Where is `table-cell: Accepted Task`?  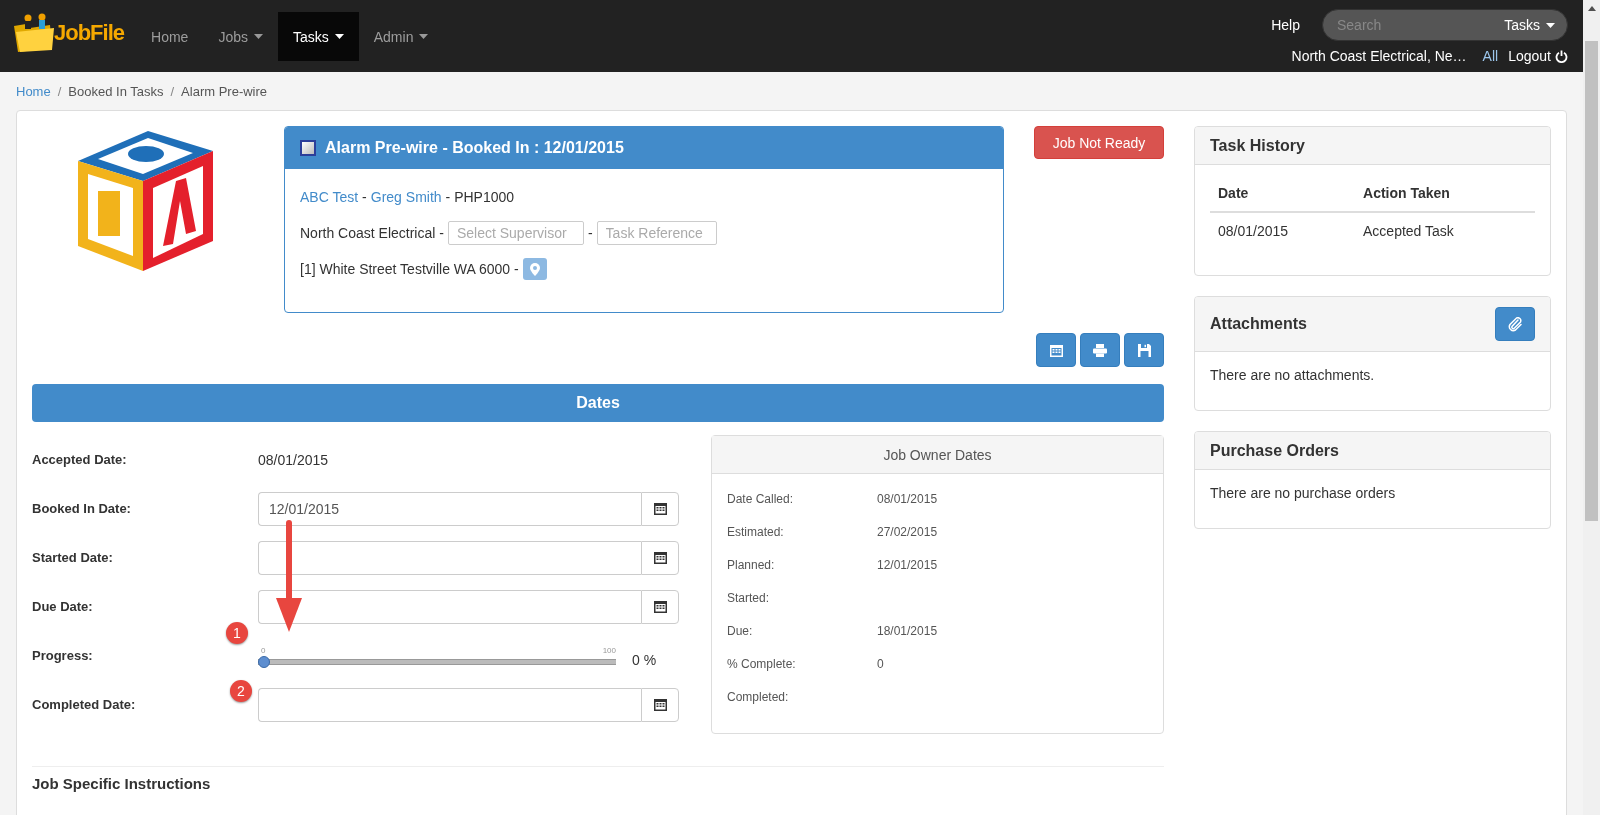
table-cell: Accepted Task is located at coordinates (1445, 230).